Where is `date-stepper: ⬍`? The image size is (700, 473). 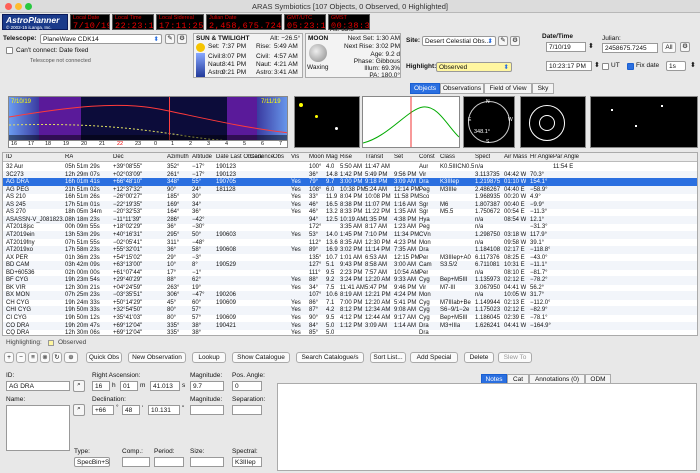
date-stepper: ⬍ is located at coordinates (591, 46).